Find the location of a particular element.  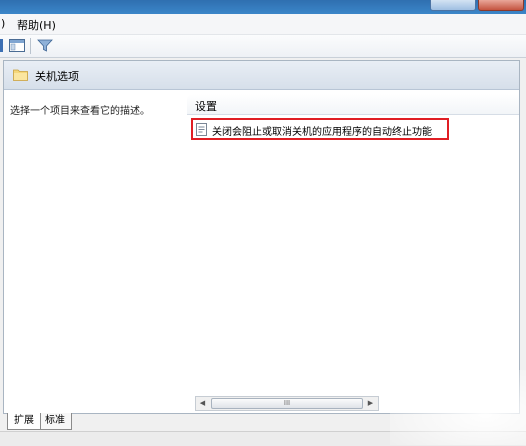

filter-icon is located at coordinates (45, 45).